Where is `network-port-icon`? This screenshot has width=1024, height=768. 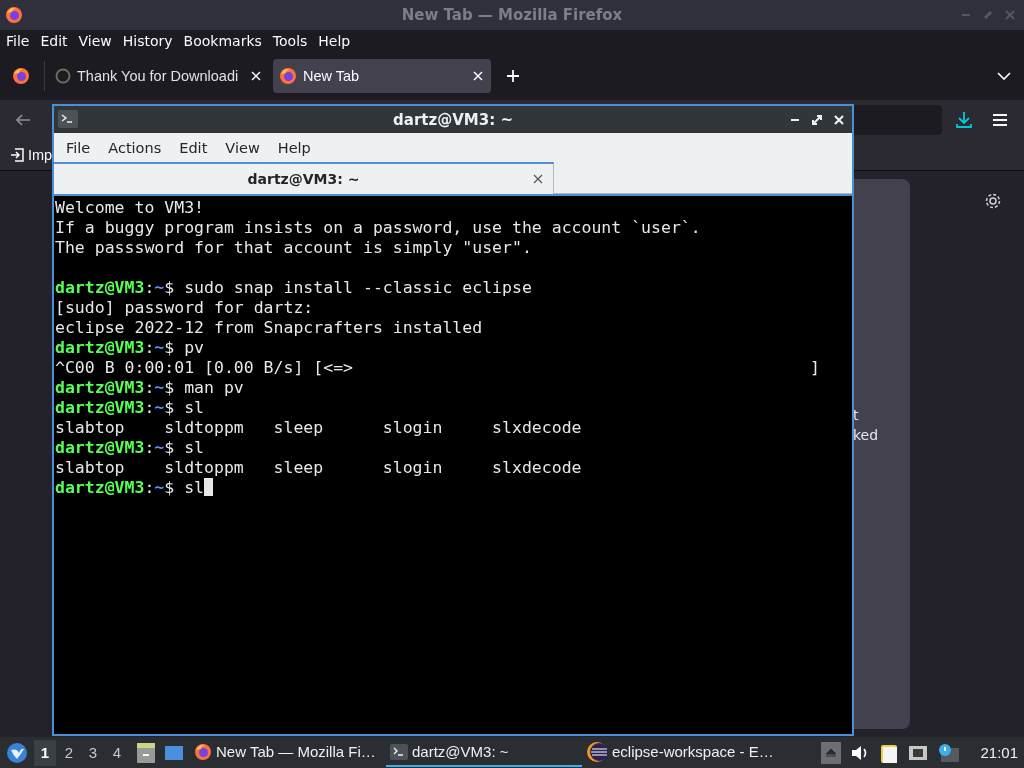 network-port-icon is located at coordinates (918, 752).